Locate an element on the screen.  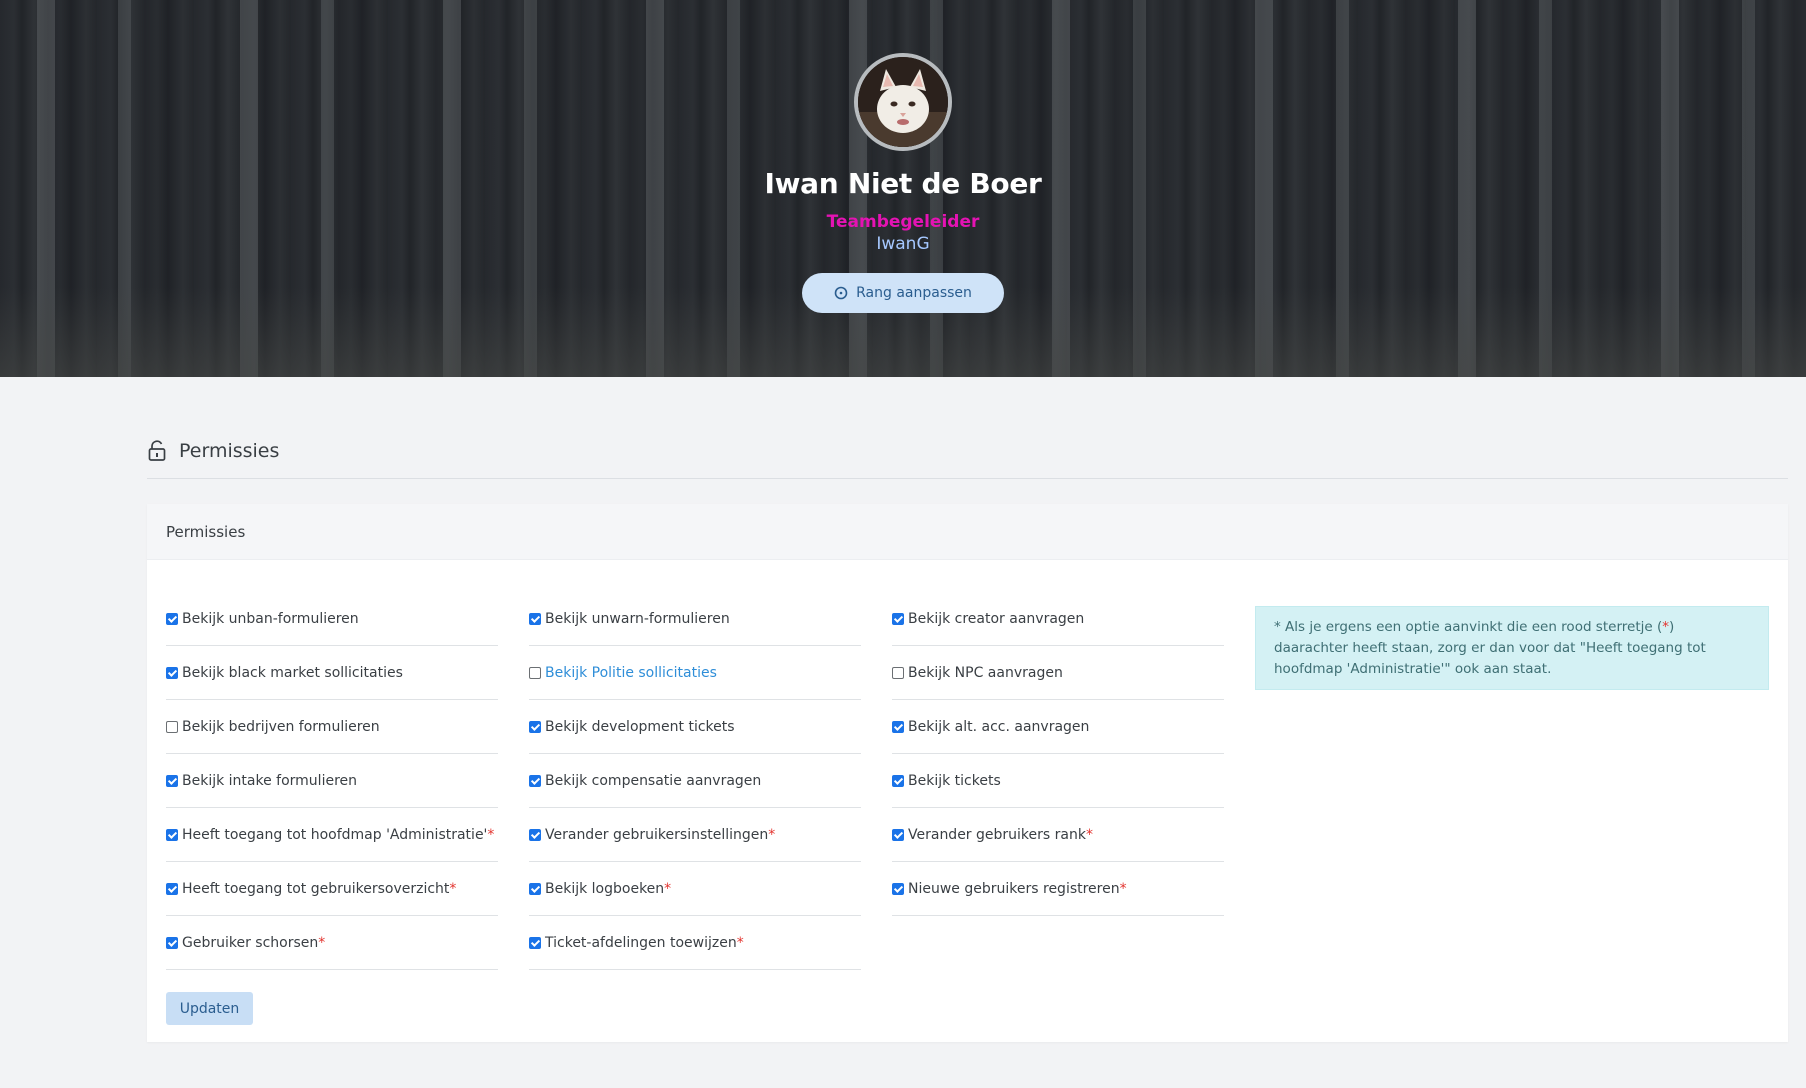
permission-item: Bekijk black market sollicitaties is located at coordinates (332, 673).